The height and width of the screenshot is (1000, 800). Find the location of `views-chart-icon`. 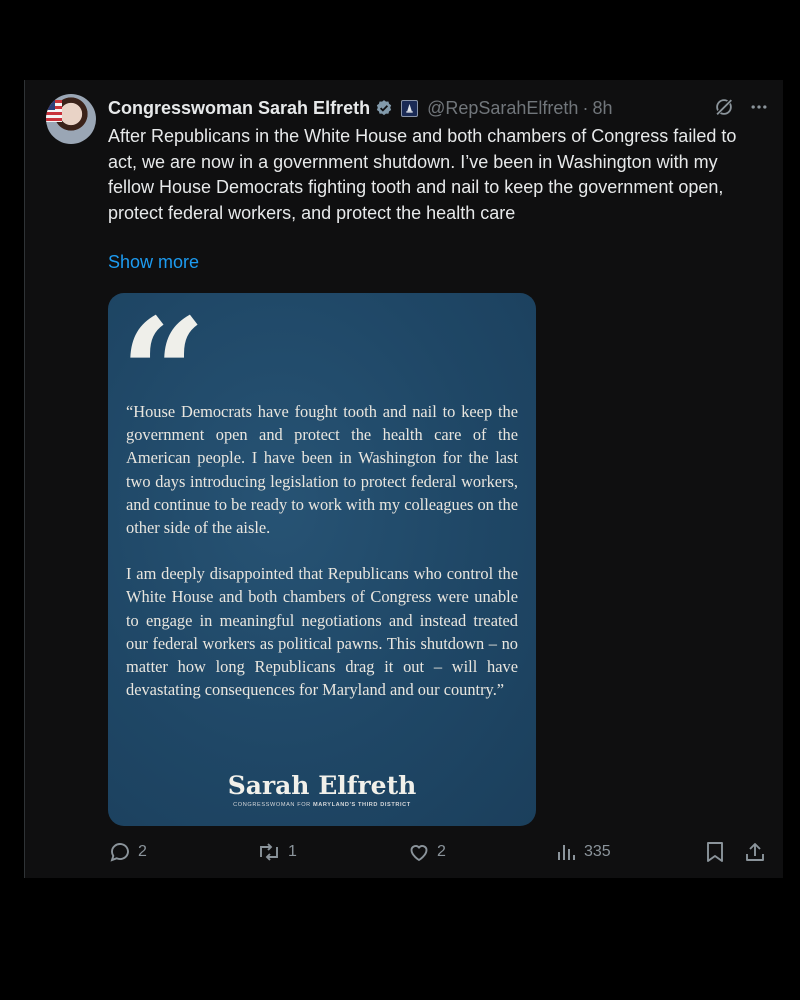

views-chart-icon is located at coordinates (567, 852).